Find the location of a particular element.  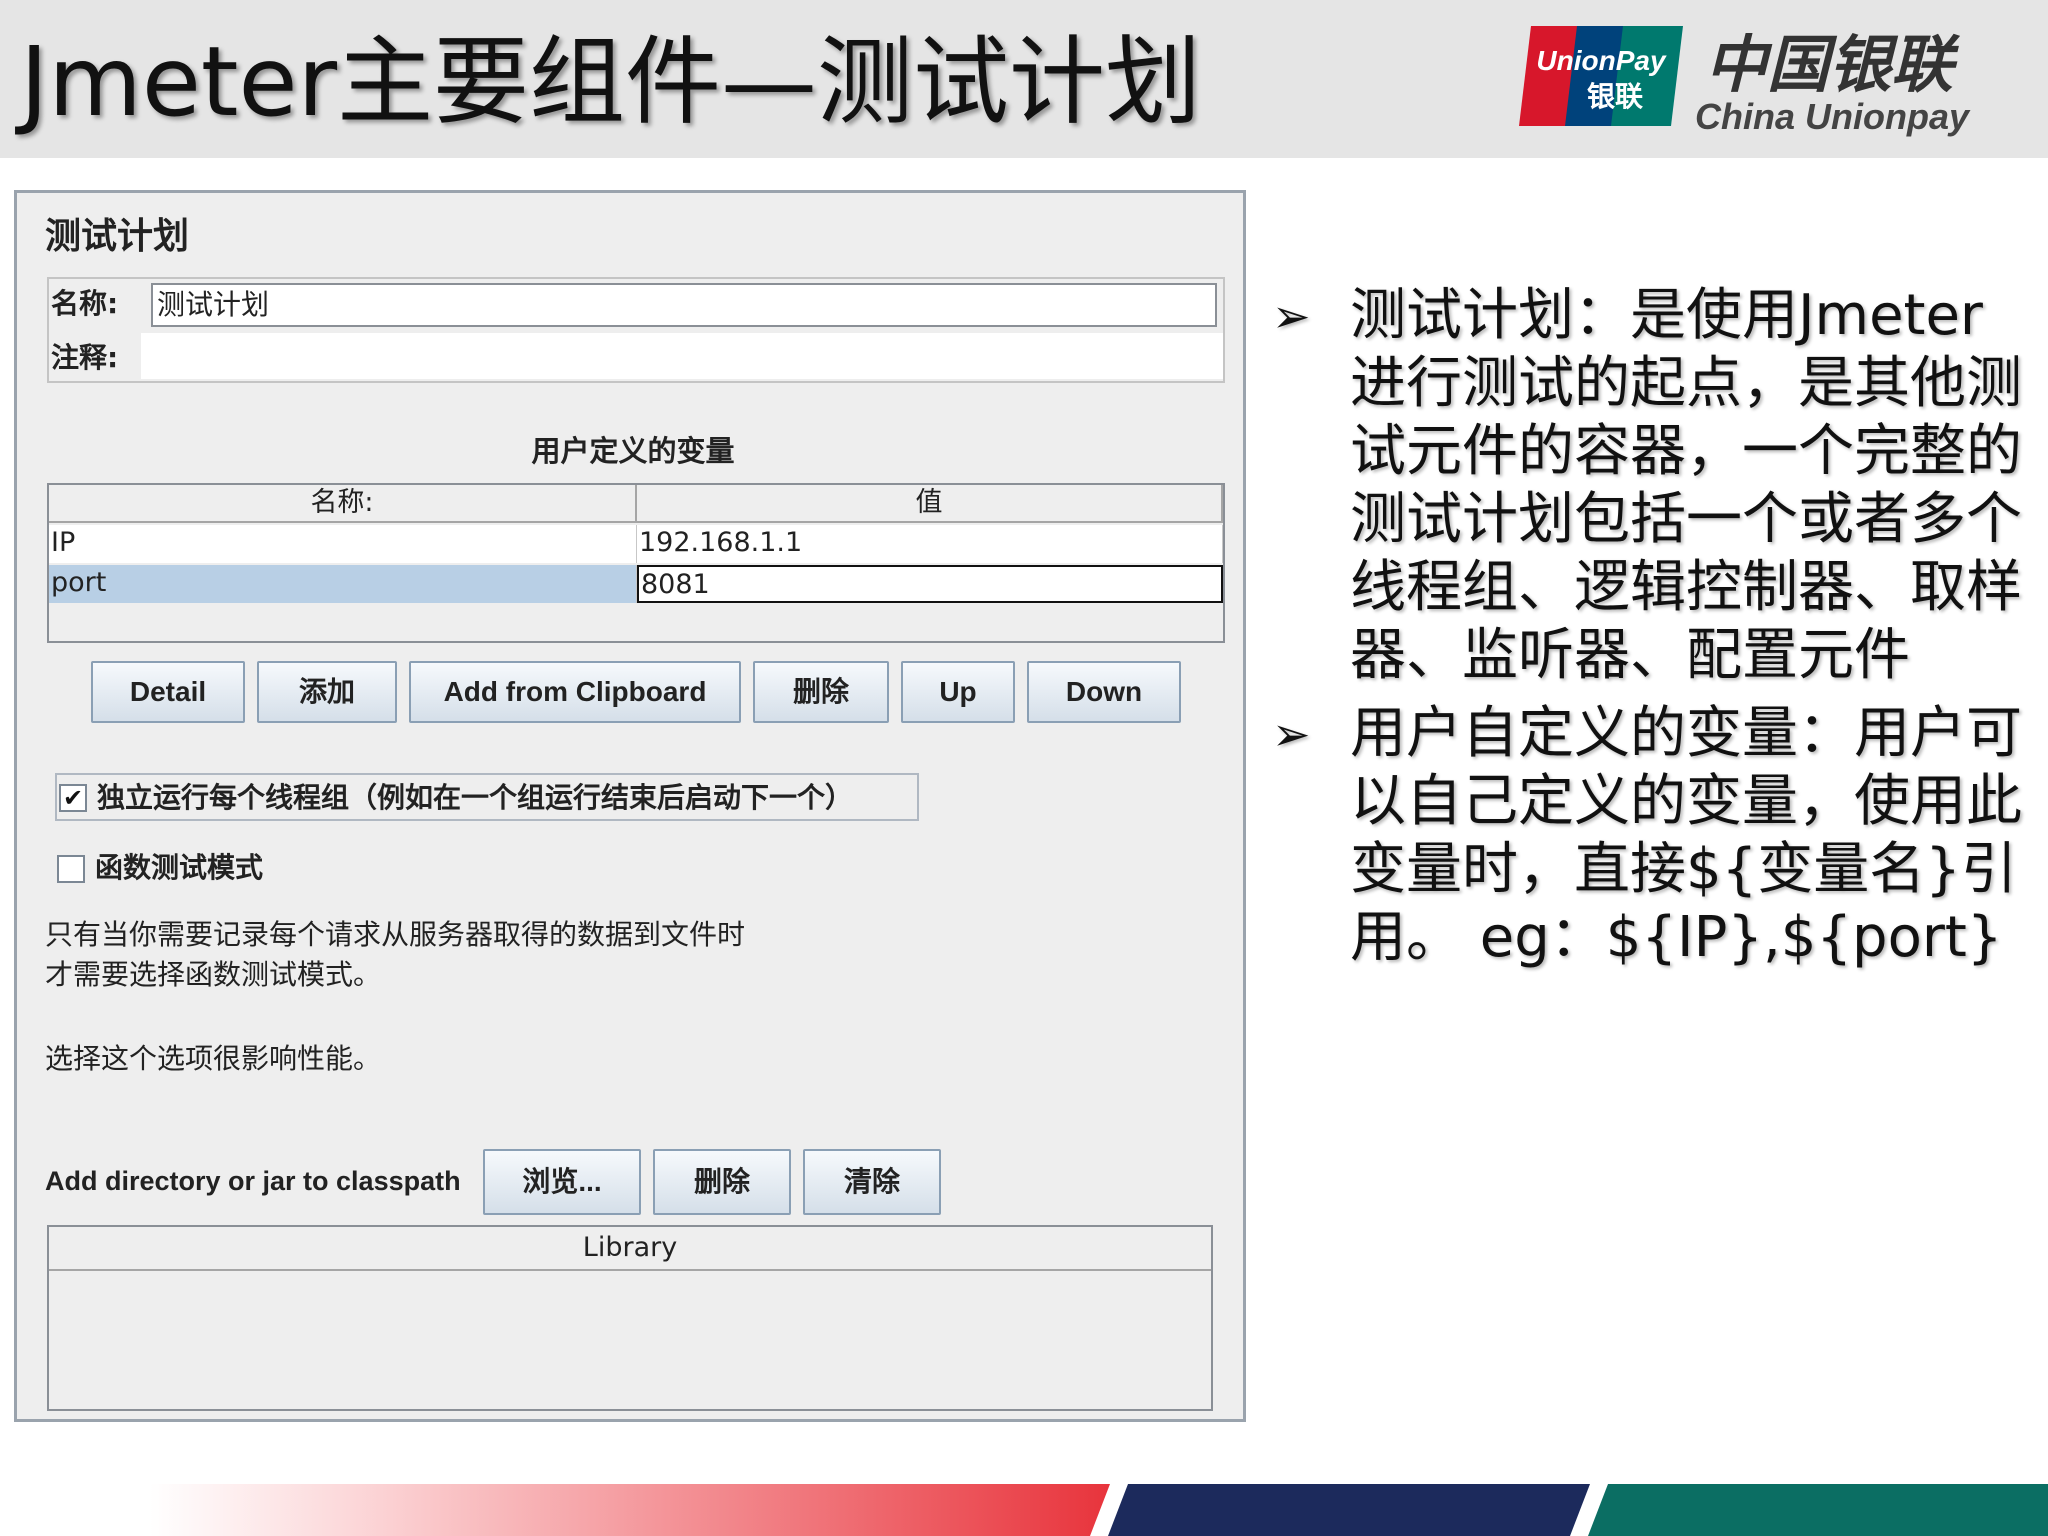

panel-title: 测试计划 is located at coordinates (117, 236).